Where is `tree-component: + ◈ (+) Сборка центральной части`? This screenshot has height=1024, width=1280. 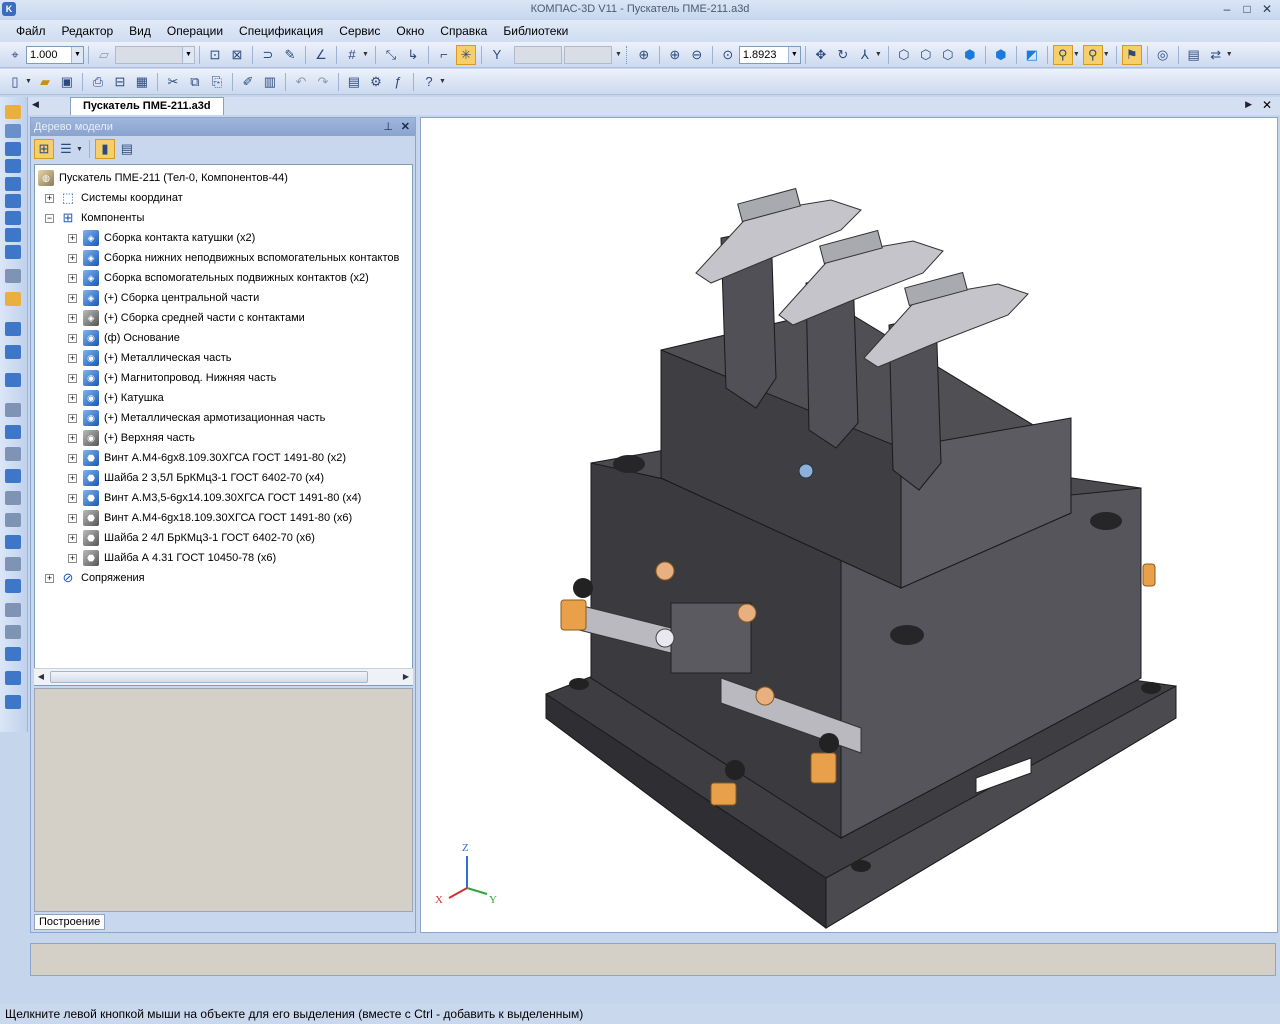 tree-component: + ◈ (+) Сборка центральной части is located at coordinates (163, 298).